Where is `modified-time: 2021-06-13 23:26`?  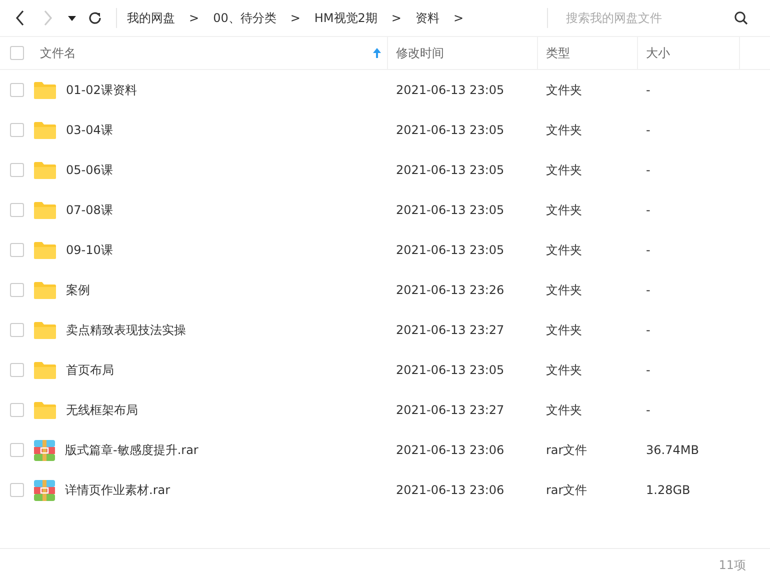
modified-time: 2021-06-13 23:26 is located at coordinates (450, 290).